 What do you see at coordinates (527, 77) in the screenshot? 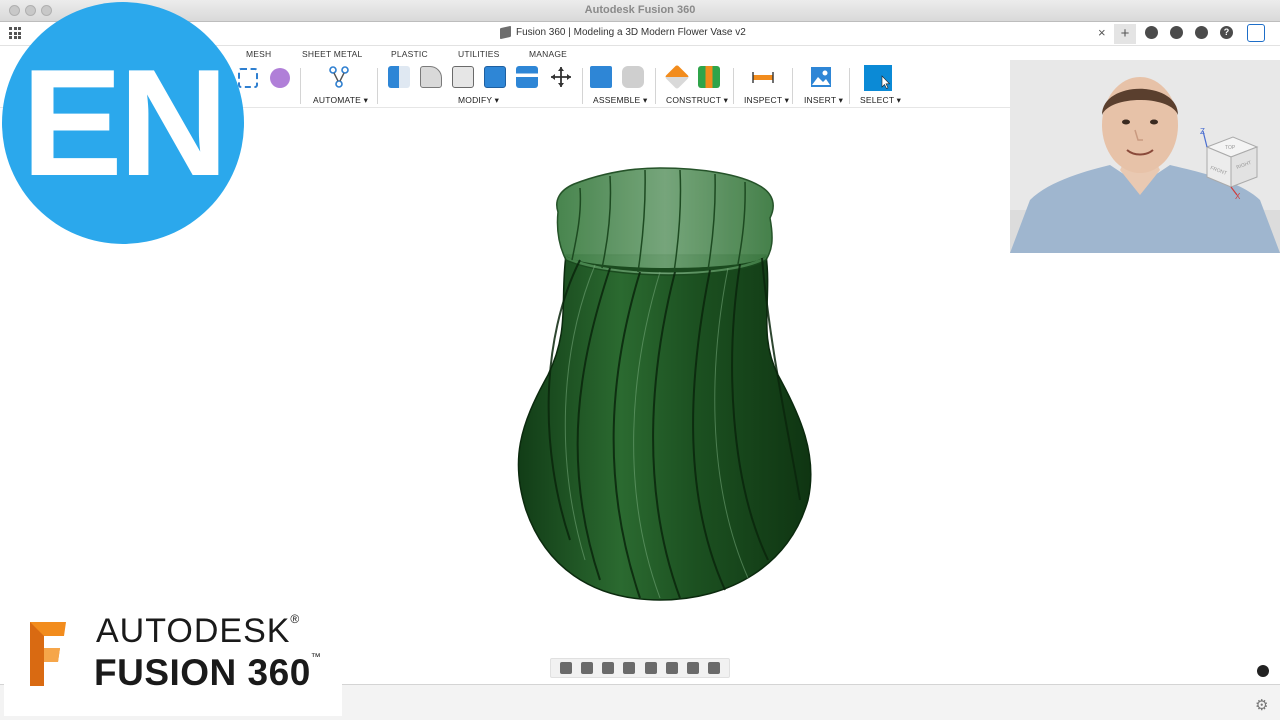
I see `split-body-icon` at bounding box center [527, 77].